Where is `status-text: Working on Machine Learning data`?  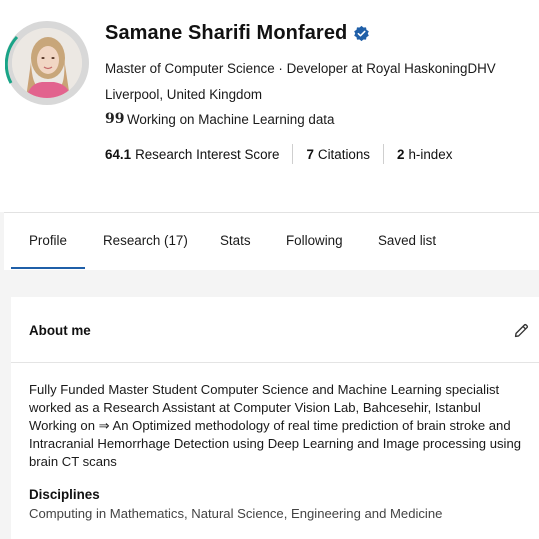
status-text: Working on Machine Learning data is located at coordinates (231, 119).